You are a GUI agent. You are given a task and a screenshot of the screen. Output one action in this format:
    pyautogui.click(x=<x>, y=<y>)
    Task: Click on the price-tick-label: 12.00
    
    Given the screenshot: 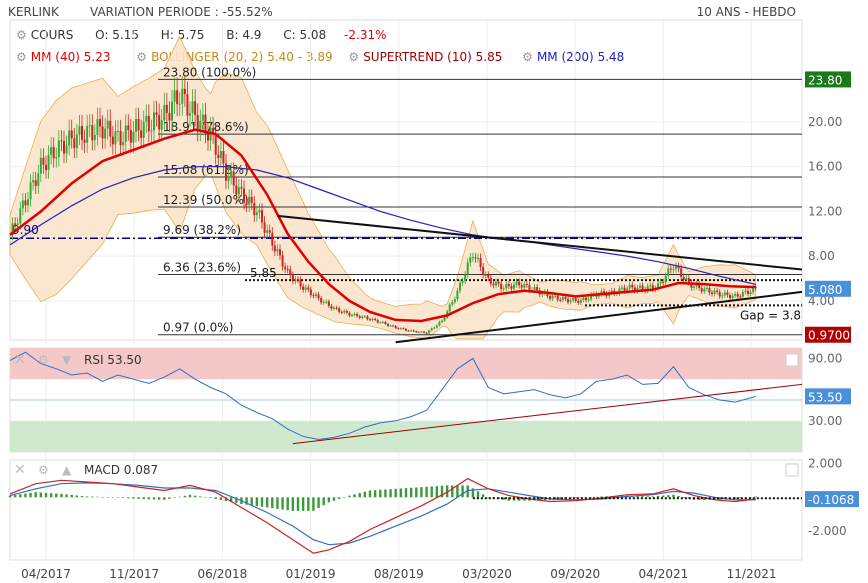 What is the action you would take?
    pyautogui.click(x=825, y=211)
    